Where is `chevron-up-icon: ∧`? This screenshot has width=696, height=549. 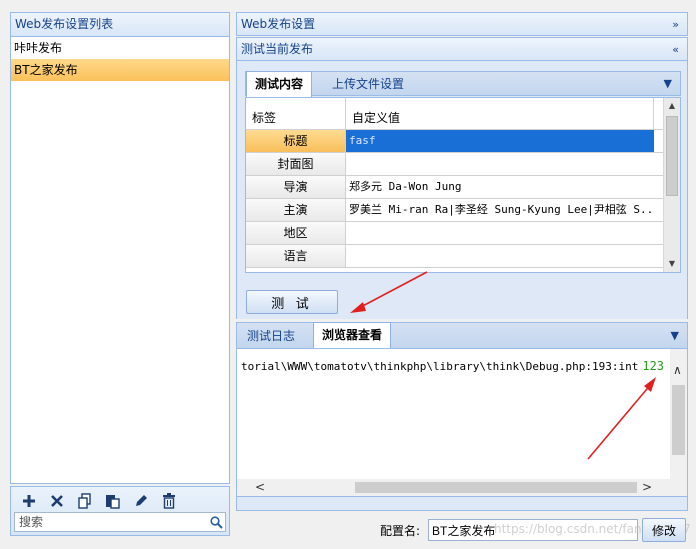
chevron-up-icon: ∧ is located at coordinates (677, 370).